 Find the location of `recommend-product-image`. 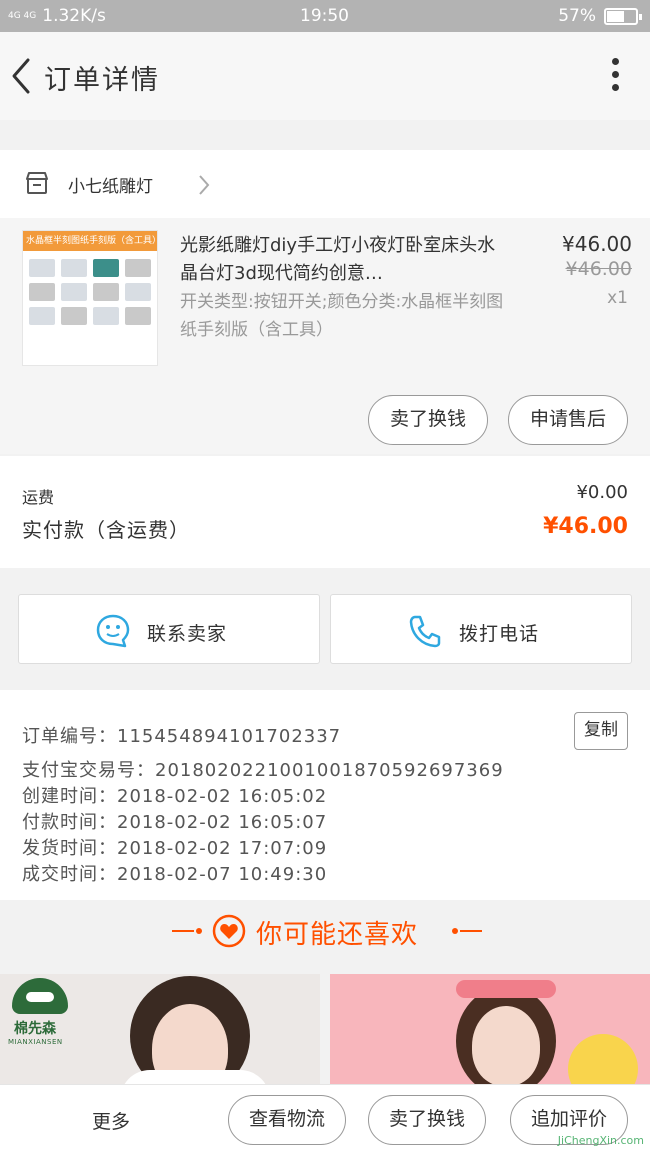

recommend-product-image is located at coordinates (490, 1029).